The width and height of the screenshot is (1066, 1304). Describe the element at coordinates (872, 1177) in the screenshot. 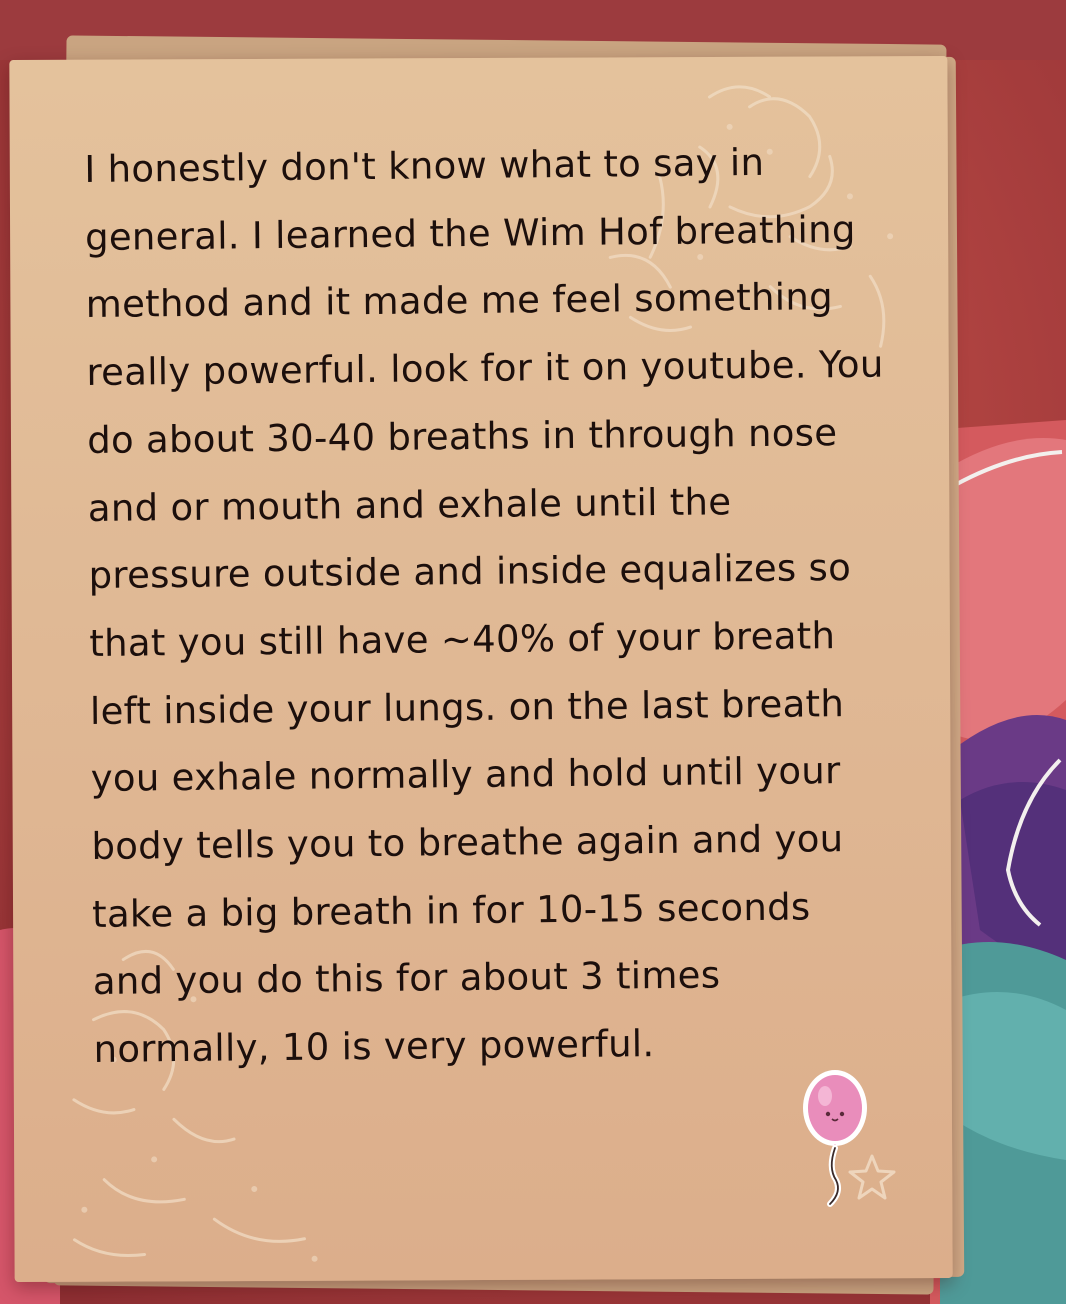

I see `star-icon` at that location.